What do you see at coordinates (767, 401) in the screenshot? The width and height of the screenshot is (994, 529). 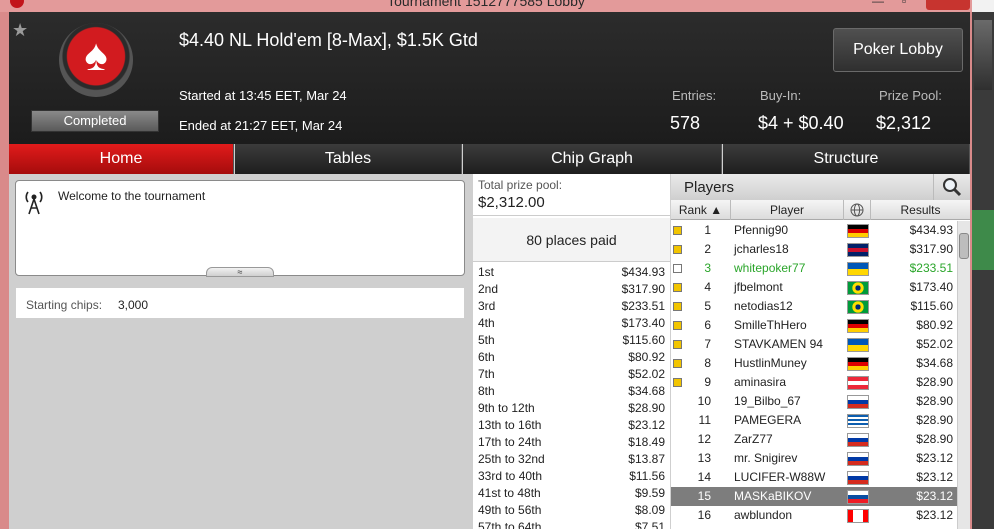 I see `player-name: 19_Bilbo_67` at bounding box center [767, 401].